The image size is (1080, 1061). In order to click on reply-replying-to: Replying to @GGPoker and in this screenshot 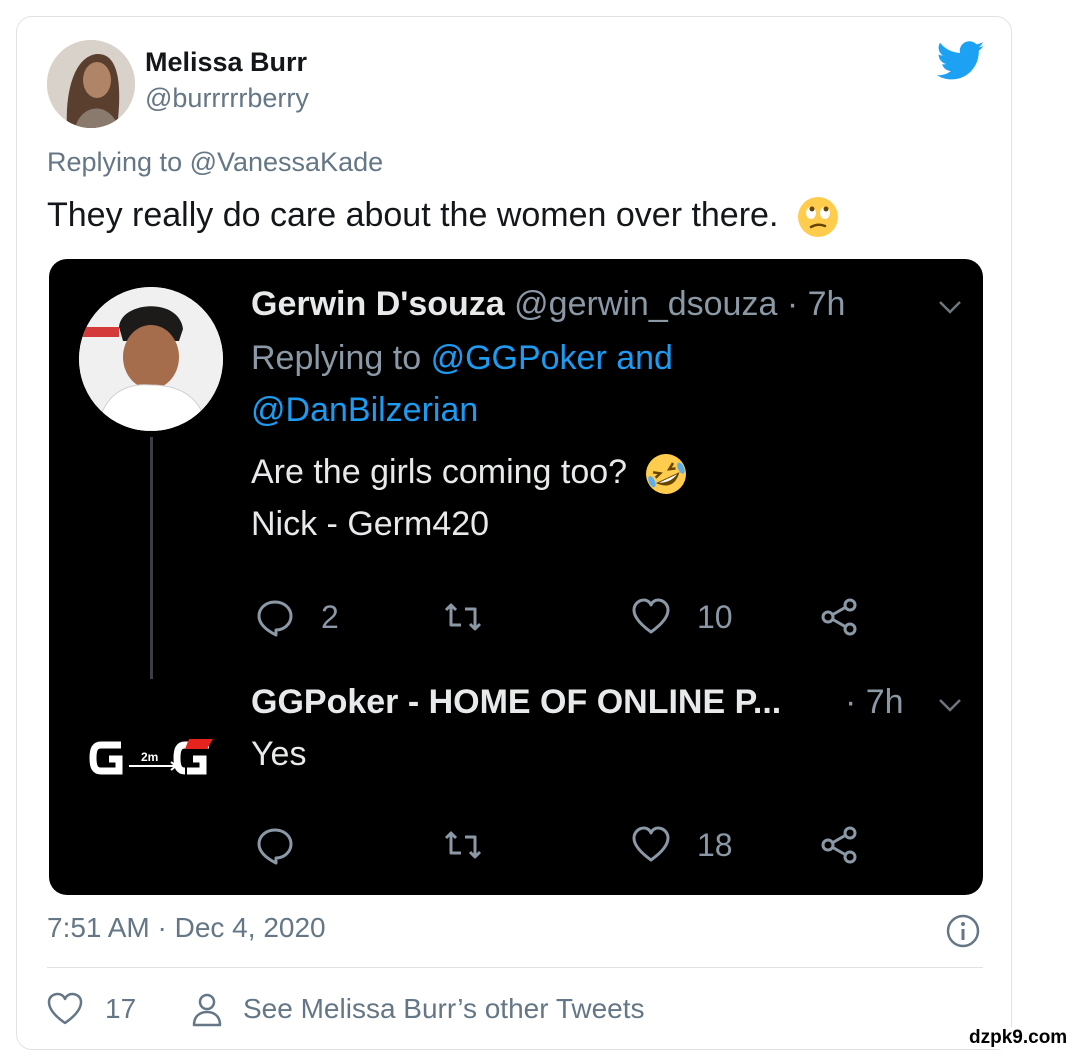, I will do `click(462, 358)`.